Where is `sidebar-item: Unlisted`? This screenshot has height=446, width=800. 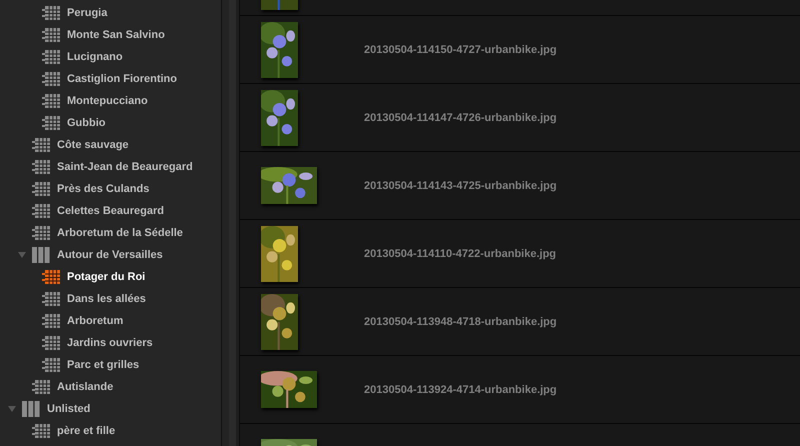
sidebar-item: Unlisted is located at coordinates (68, 409).